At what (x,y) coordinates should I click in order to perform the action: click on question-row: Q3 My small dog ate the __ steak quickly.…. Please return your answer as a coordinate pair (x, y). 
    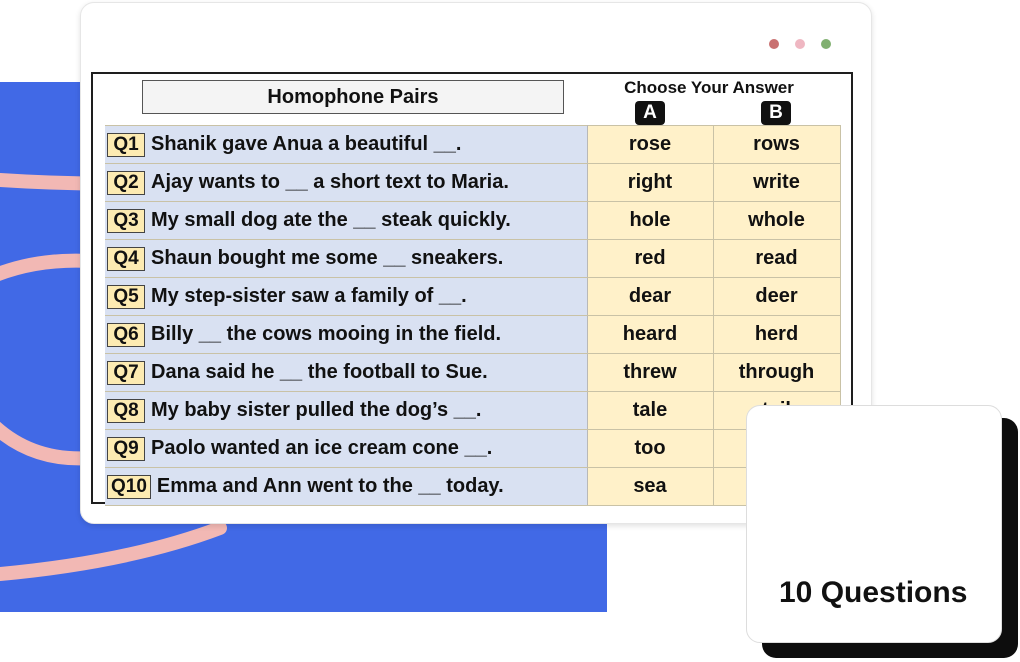
    Looking at the image, I should click on (473, 220).